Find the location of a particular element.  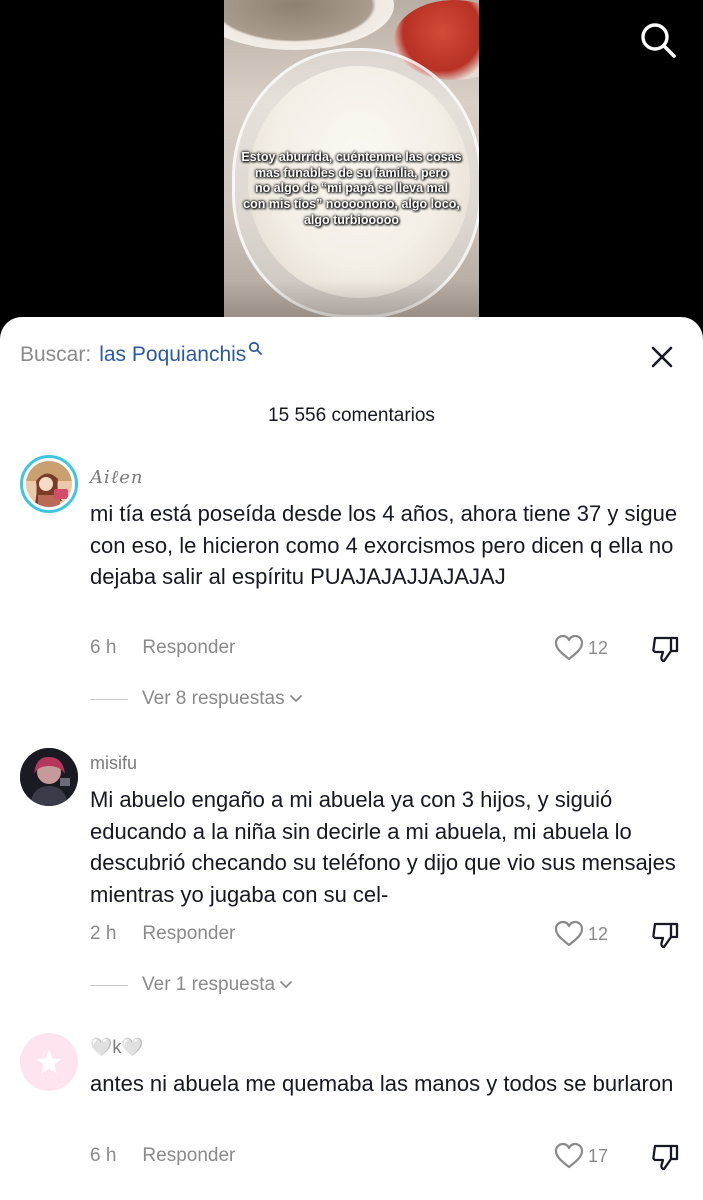

comment-meta: 2 h Responder is located at coordinates (162, 934).